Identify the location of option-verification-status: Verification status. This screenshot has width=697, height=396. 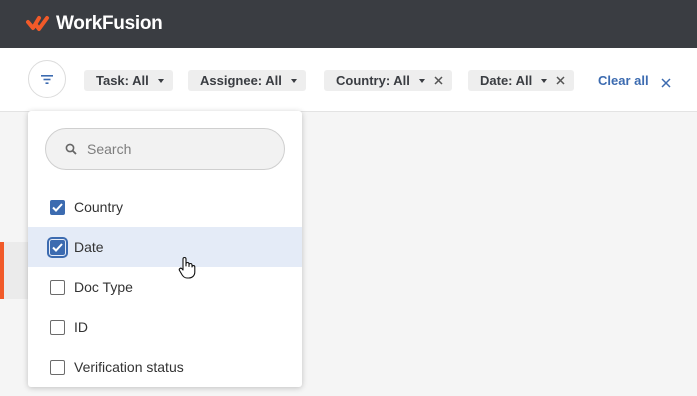
(165, 367).